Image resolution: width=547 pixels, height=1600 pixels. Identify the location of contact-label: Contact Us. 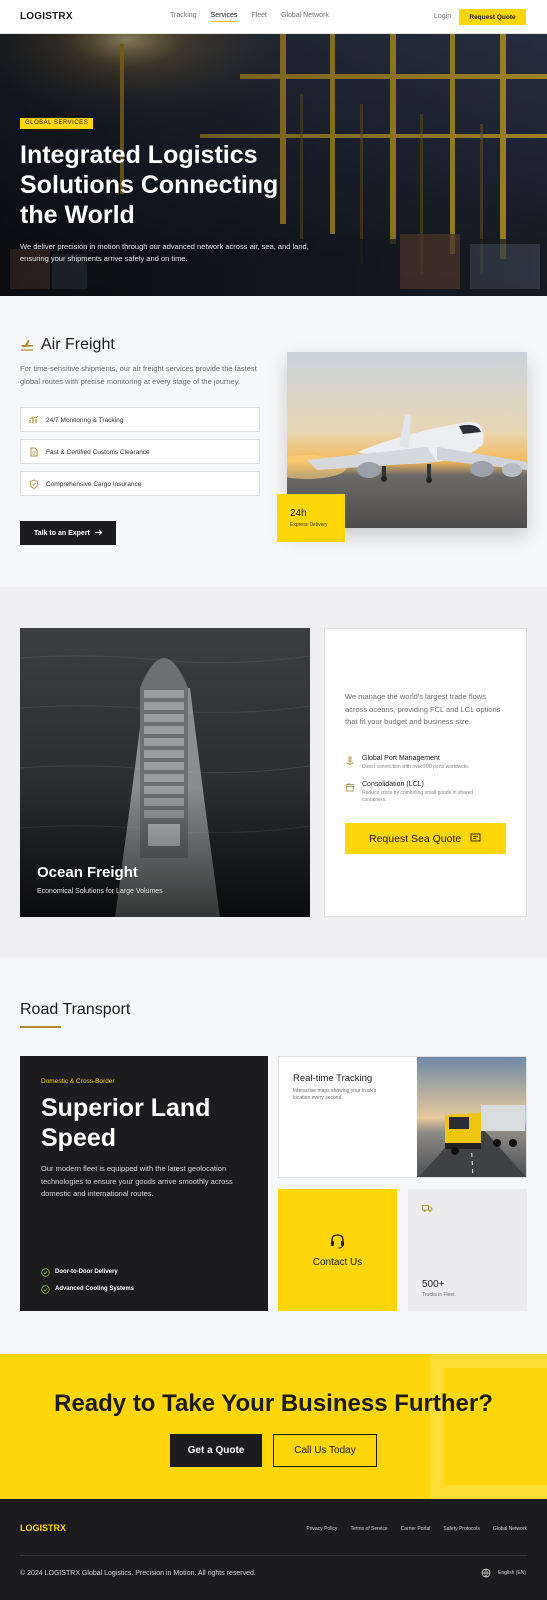
(337, 1262).